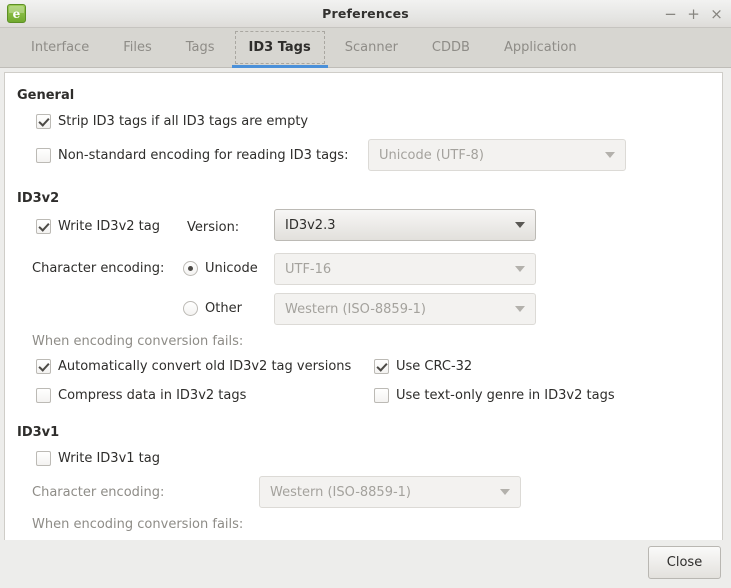 The width and height of the screenshot is (731, 588). I want to click on write-id3v1-tag-label: Write ID3v1 tag, so click(109, 458).